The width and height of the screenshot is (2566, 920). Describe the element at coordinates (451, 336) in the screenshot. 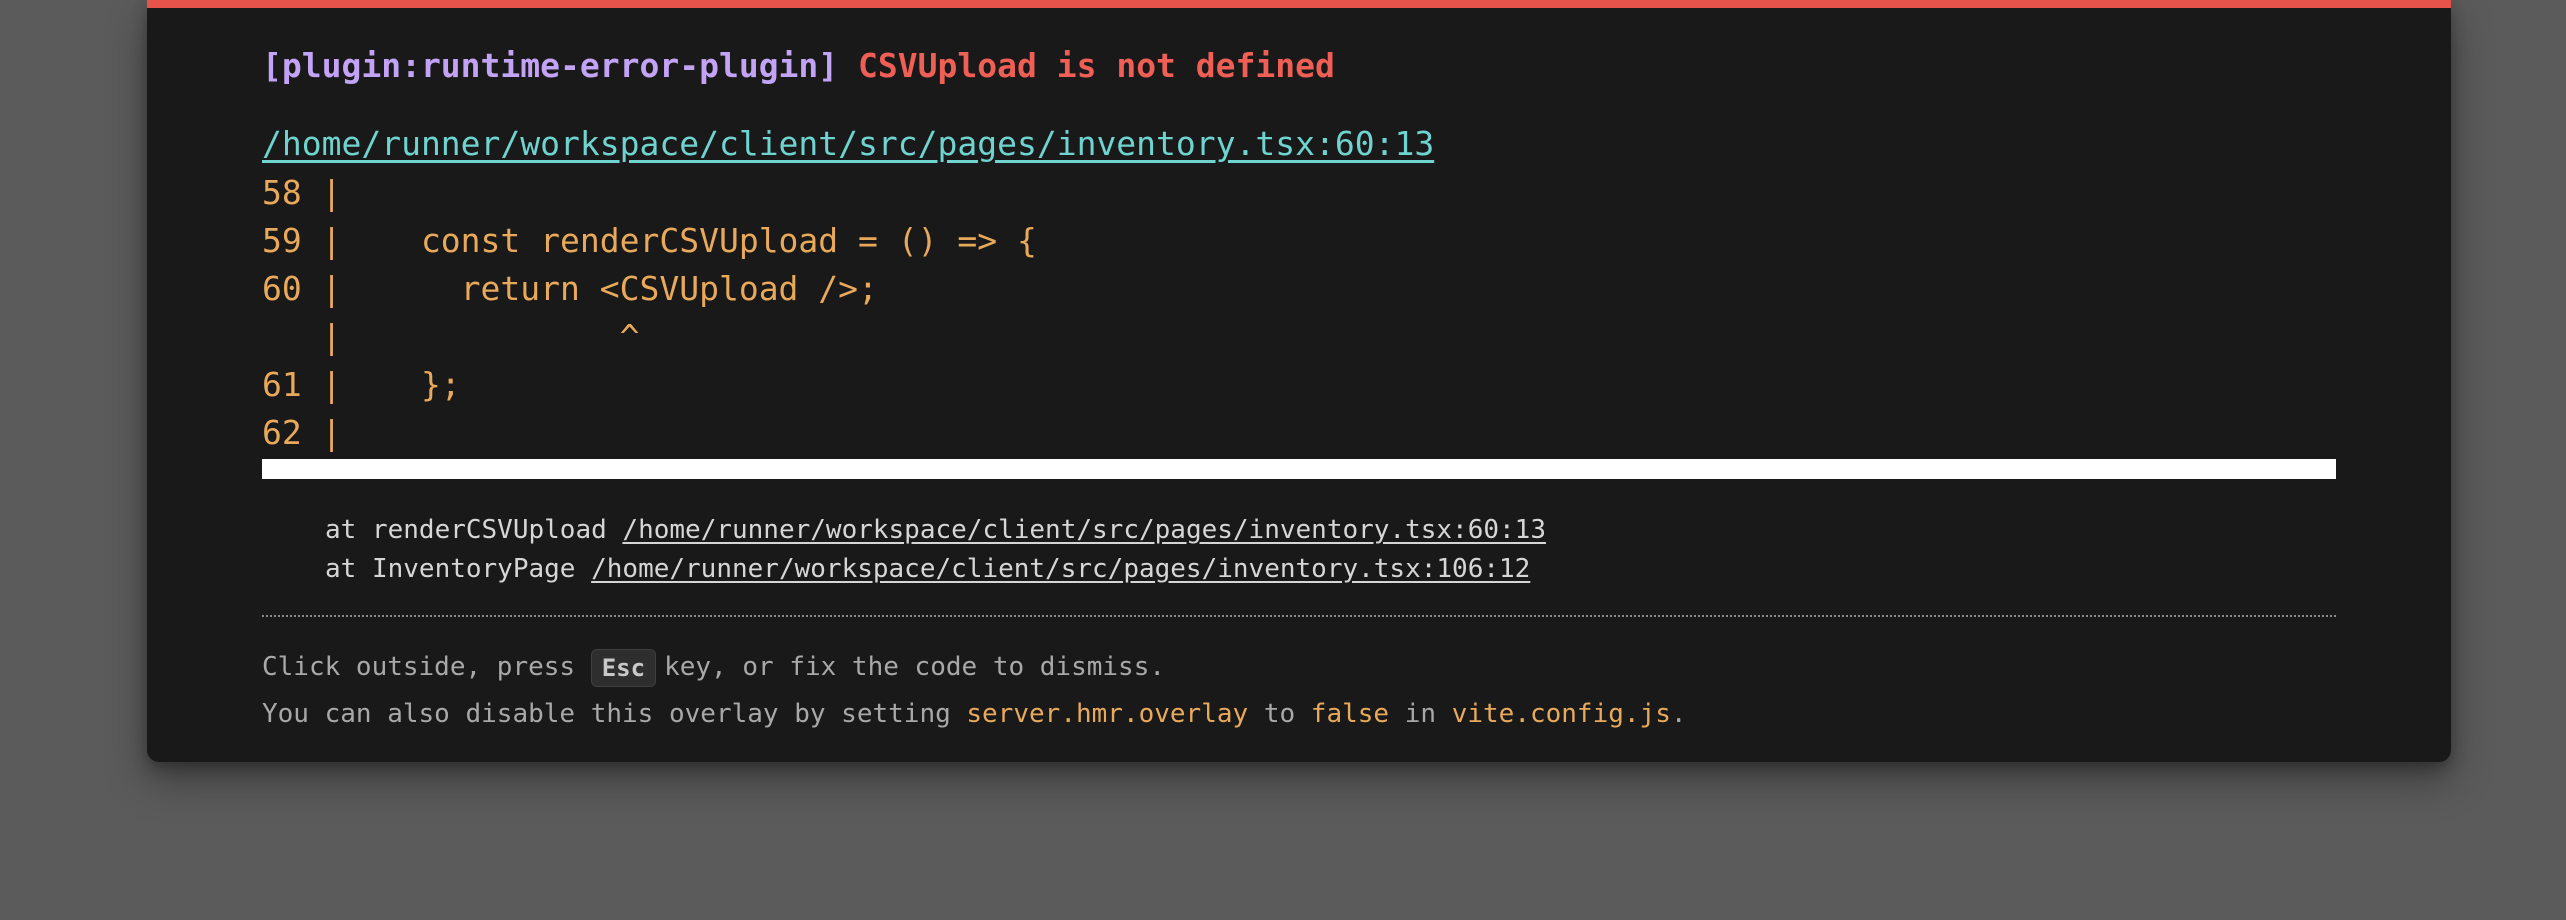

I see `code-frame-line: | ^` at that location.